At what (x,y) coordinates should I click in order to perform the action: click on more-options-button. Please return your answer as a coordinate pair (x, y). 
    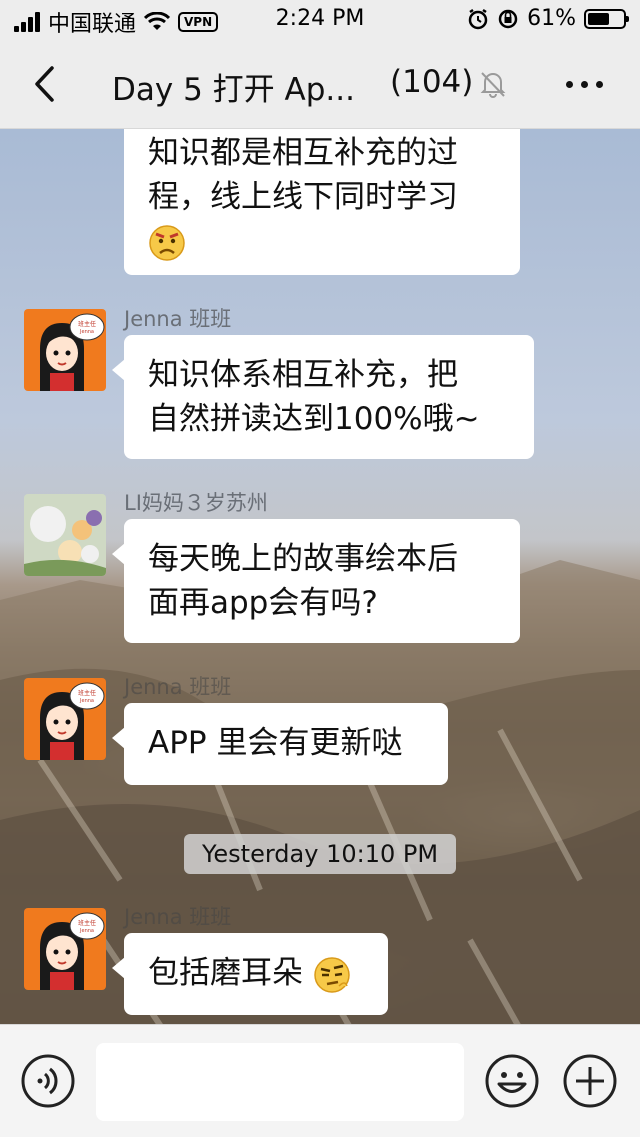
    Looking at the image, I should click on (584, 84).